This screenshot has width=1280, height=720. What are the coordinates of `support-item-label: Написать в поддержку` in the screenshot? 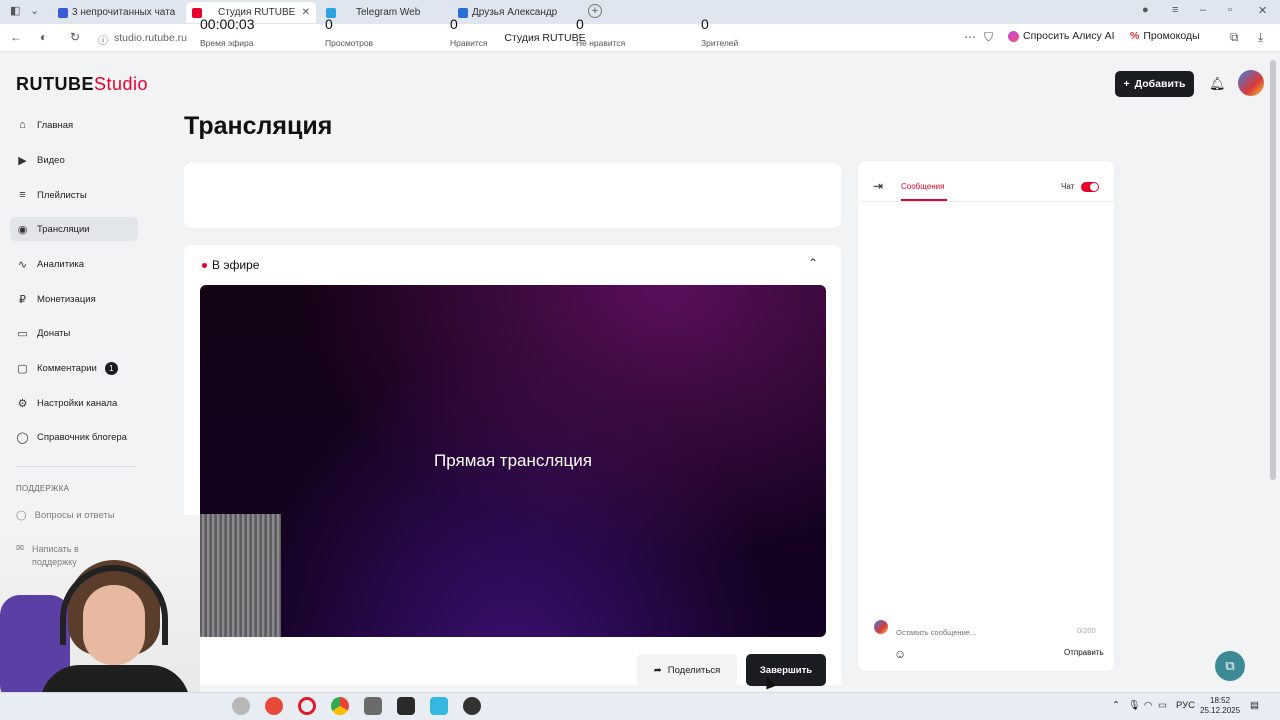 It's located at (55, 555).